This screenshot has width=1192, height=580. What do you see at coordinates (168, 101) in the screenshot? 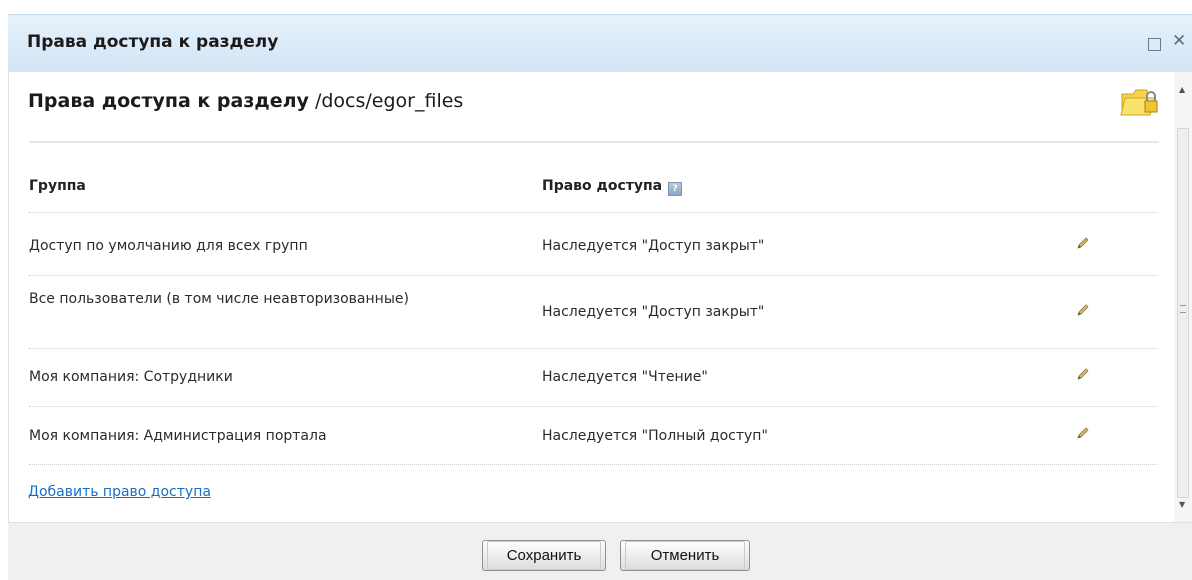
I see `heading-title: Права доступа к разделу` at bounding box center [168, 101].